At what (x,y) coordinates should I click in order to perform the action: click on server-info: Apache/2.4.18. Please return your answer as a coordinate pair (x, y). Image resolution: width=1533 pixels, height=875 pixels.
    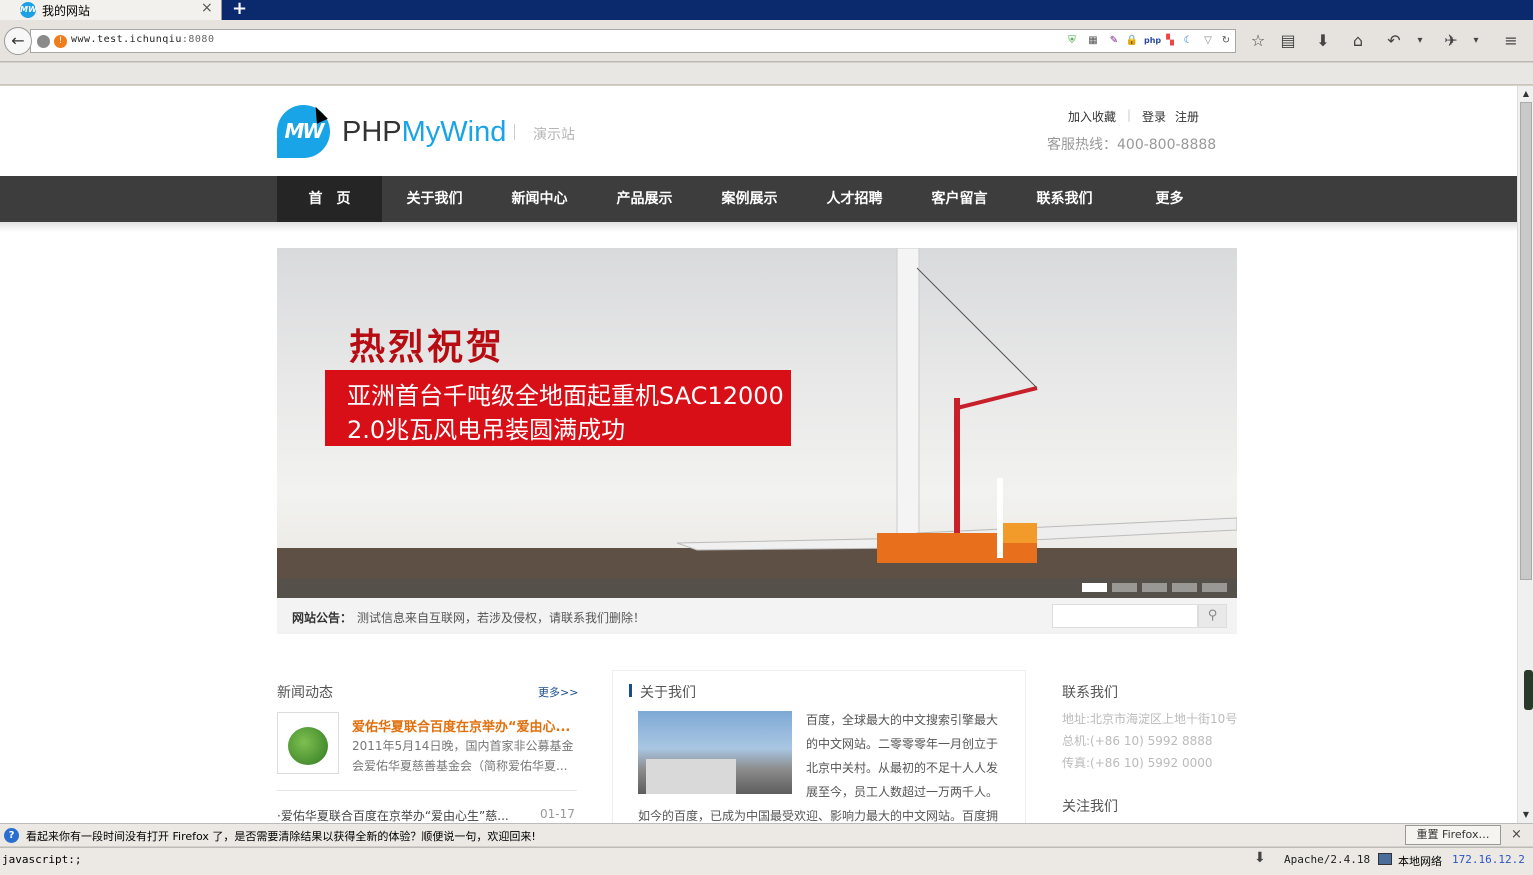
    Looking at the image, I should click on (1327, 859).